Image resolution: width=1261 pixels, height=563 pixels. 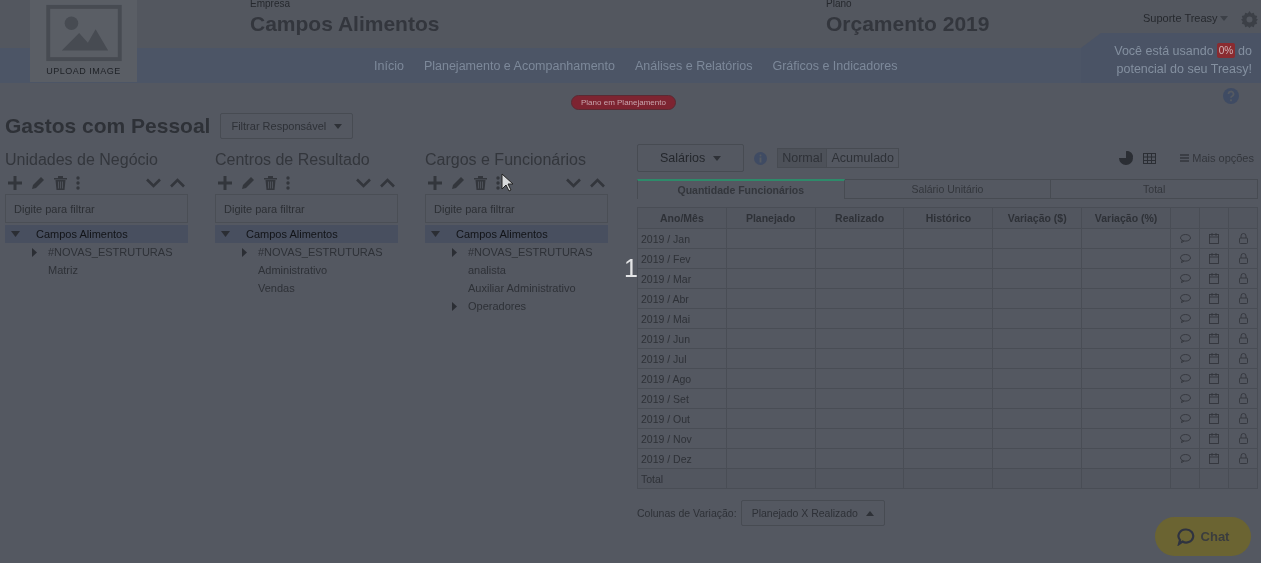 What do you see at coordinates (1150, 158) in the screenshot?
I see `table-icon` at bounding box center [1150, 158].